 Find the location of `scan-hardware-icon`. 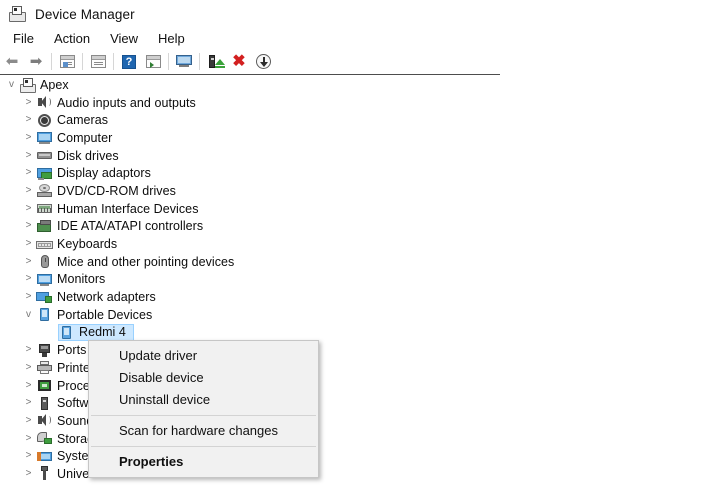

scan-hardware-icon is located at coordinates (184, 62).